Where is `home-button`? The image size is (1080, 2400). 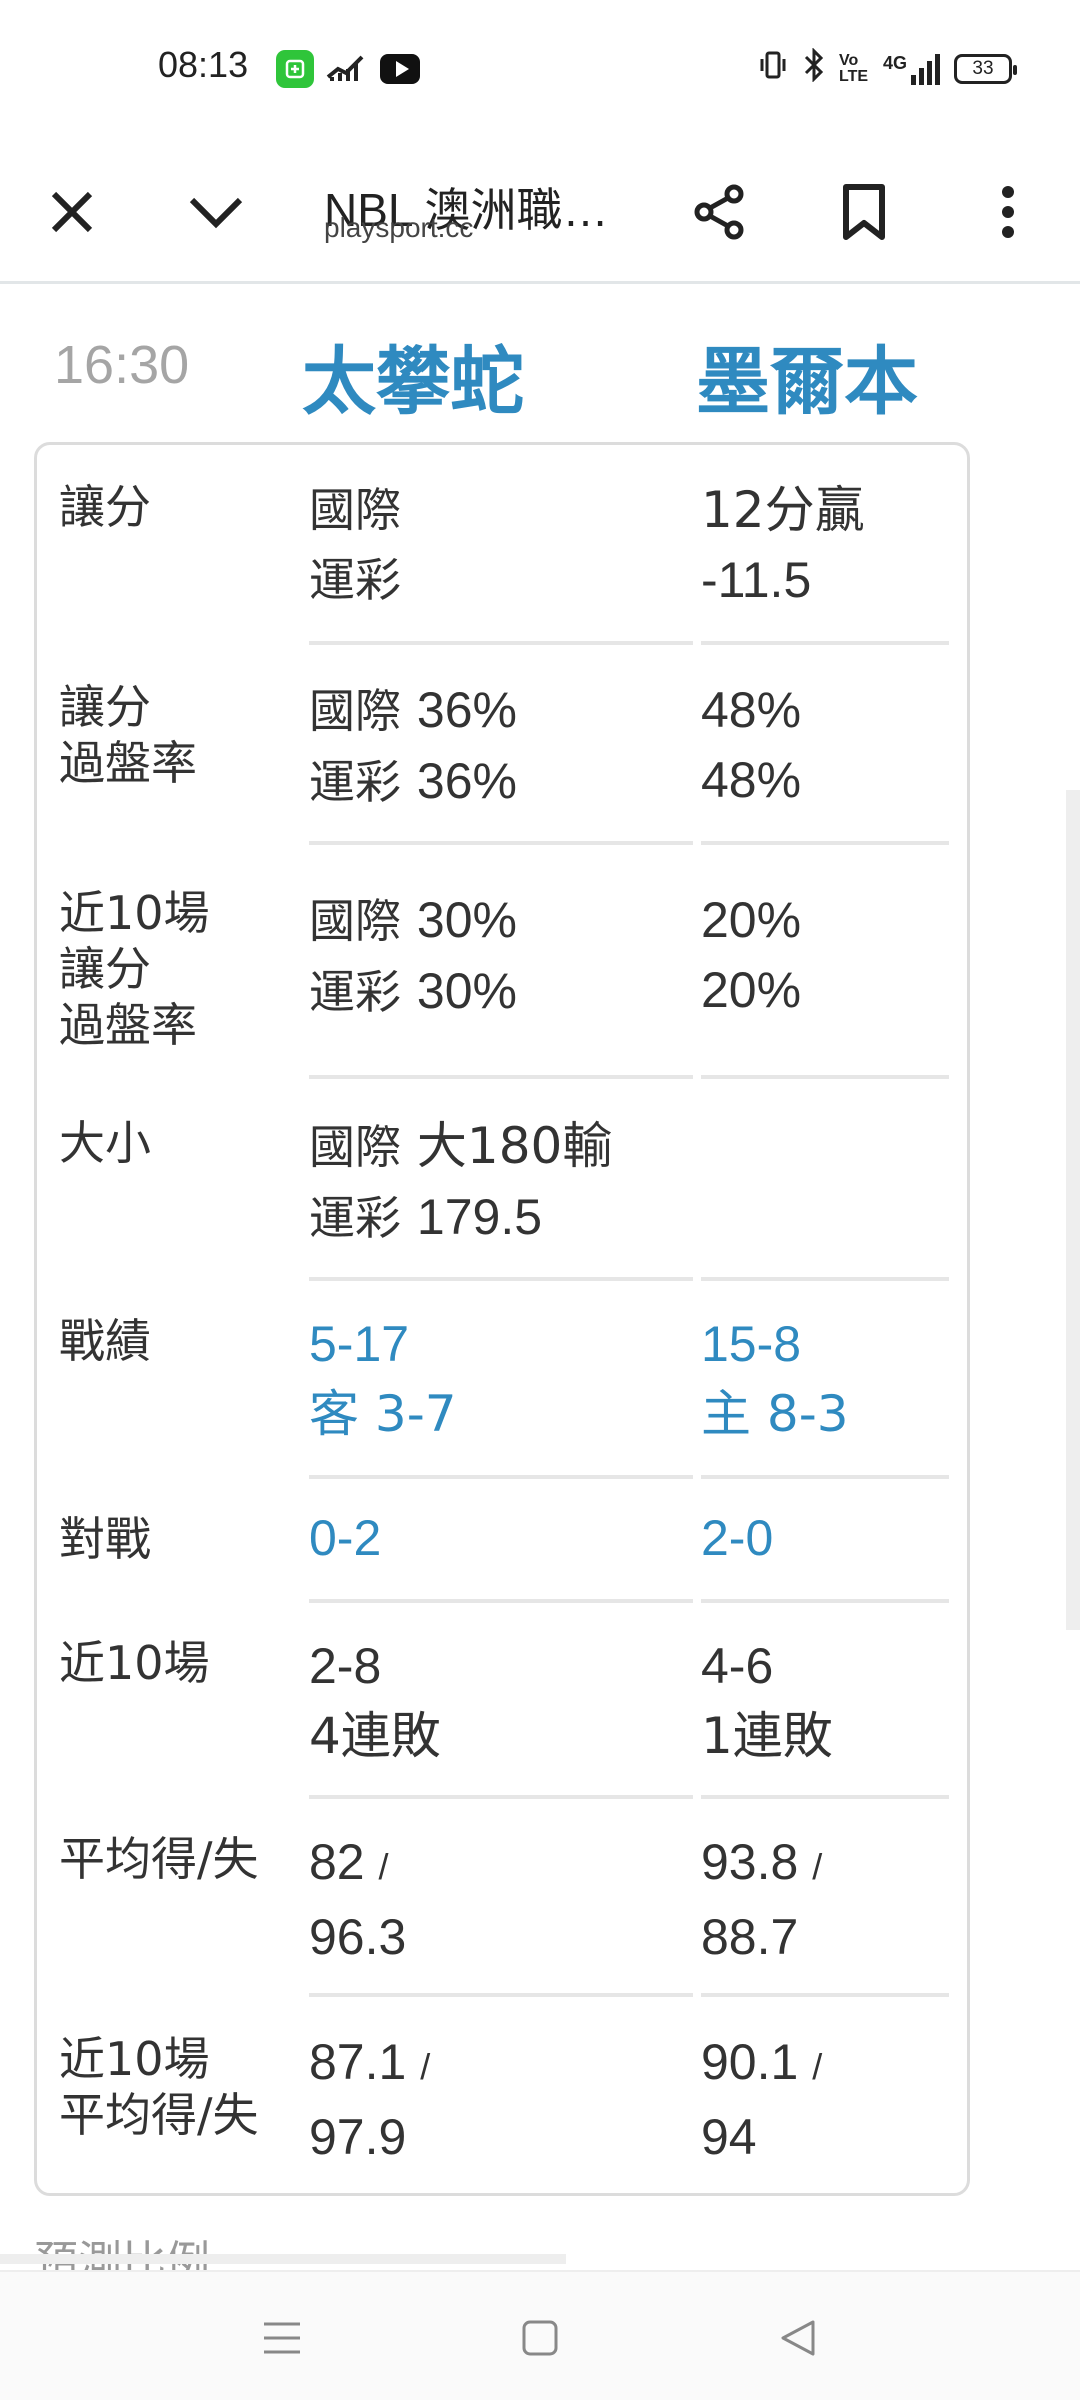 home-button is located at coordinates (540, 2338).